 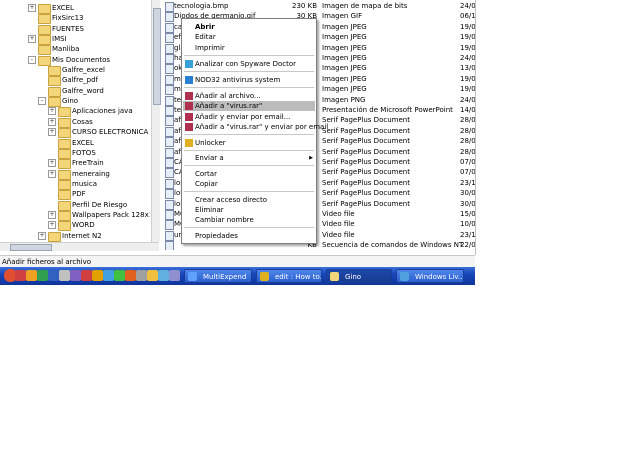 What do you see at coordinates (304, 6) in the screenshot?
I see `file-size: 230 KB` at bounding box center [304, 6].